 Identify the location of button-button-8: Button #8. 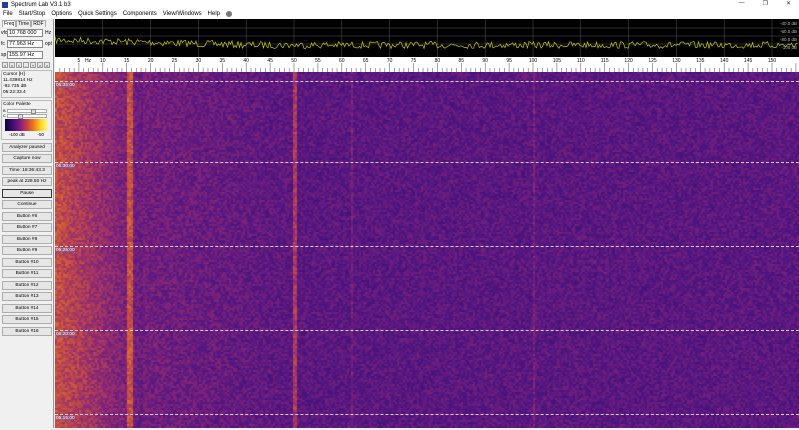
(27, 239).